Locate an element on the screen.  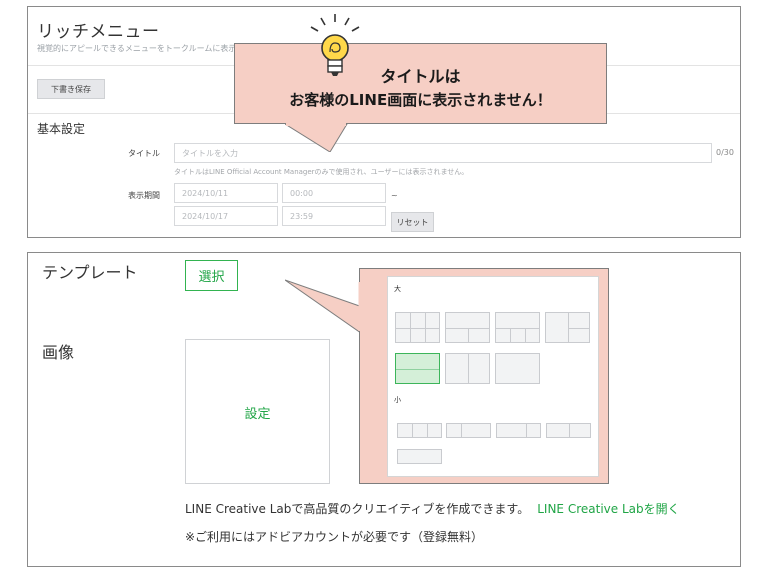
image-upload-box: 設定 is located at coordinates (257, 411).